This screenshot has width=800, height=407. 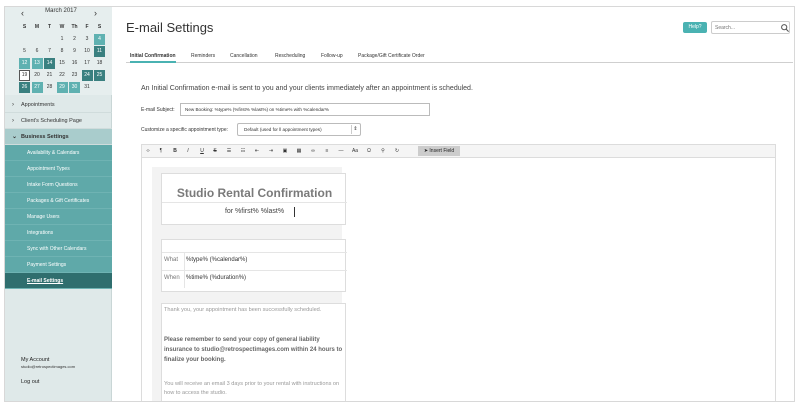 I want to click on calendar-day: 16, so click(x=74, y=63).